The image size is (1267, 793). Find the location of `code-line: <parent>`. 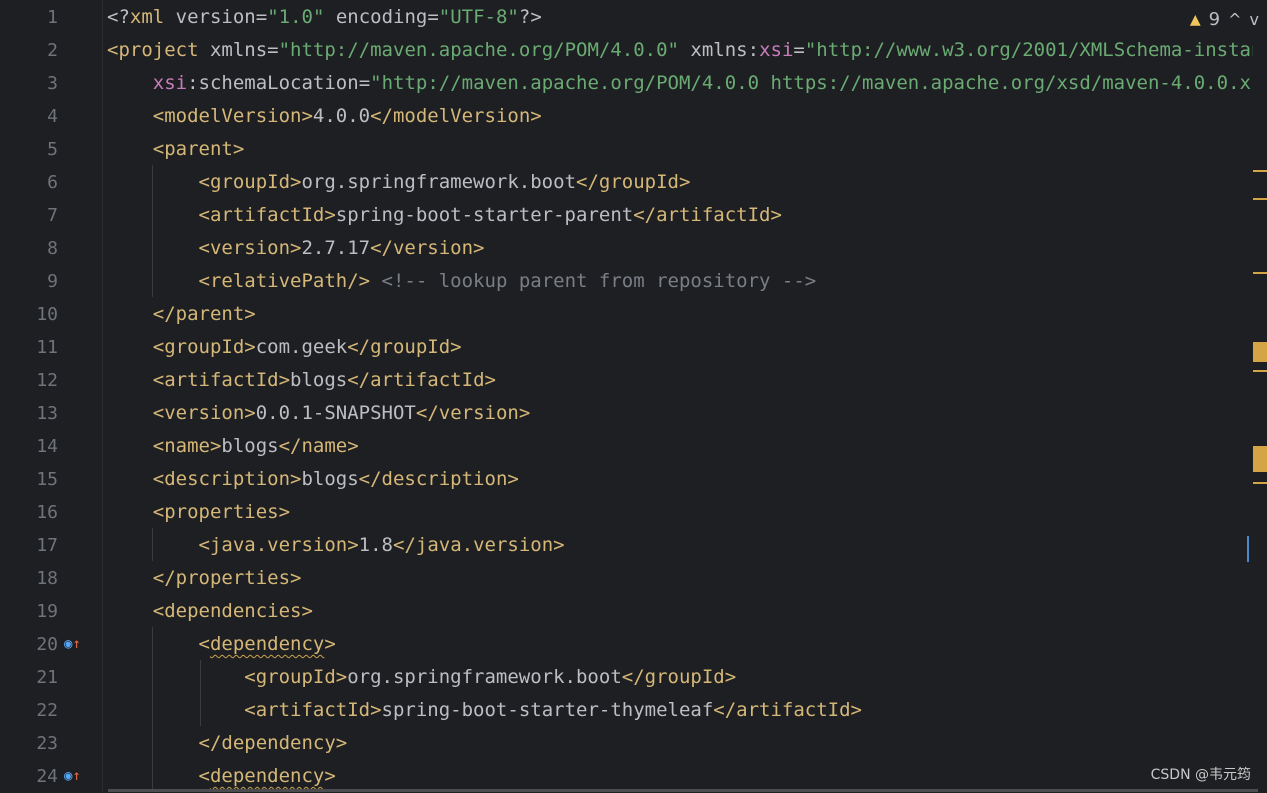

code-line: <parent> is located at coordinates (176, 149).